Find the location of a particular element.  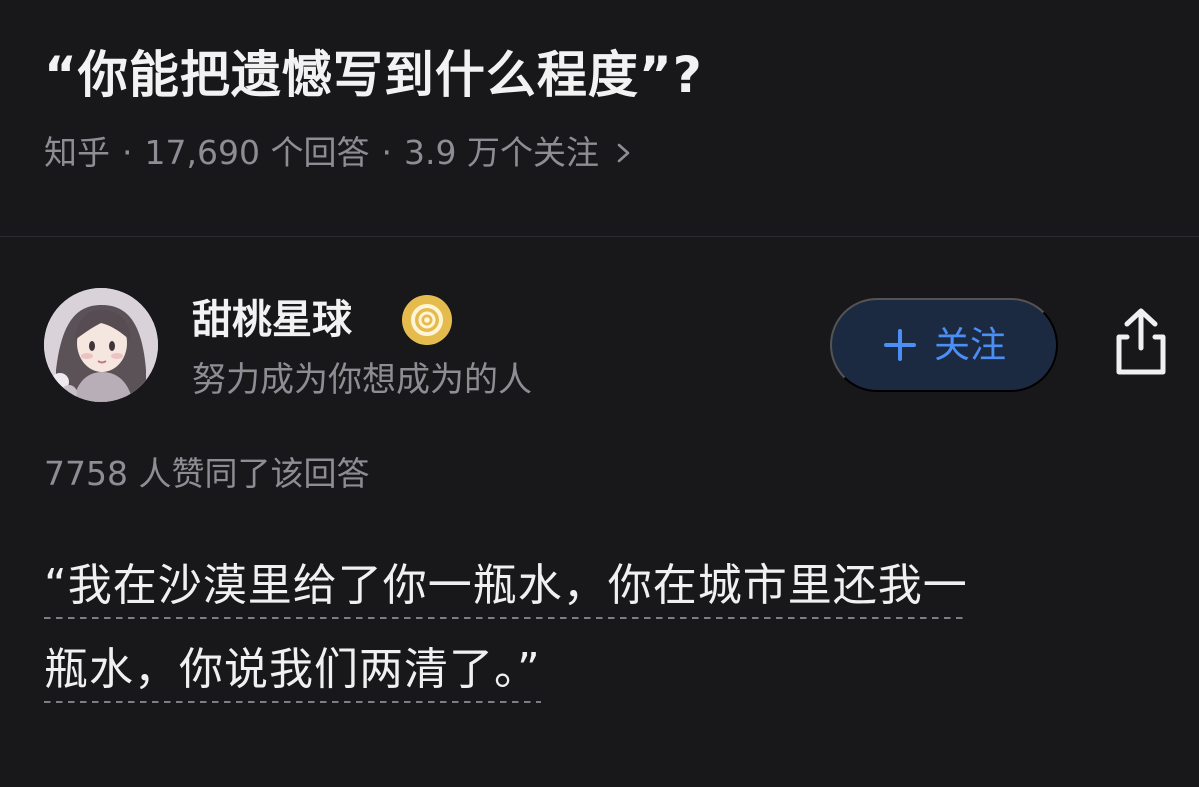

avatar-illustration is located at coordinates (101, 345).